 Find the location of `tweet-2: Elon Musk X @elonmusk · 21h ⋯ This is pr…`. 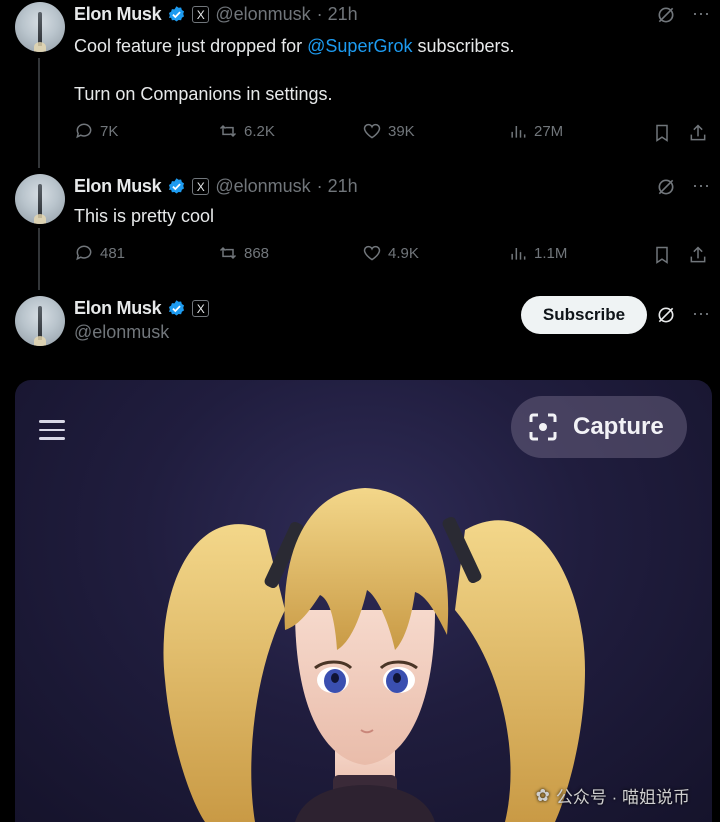

tweet-2: Elon Musk X @elonmusk · 21h ⋯ This is pr… is located at coordinates (360, 230).